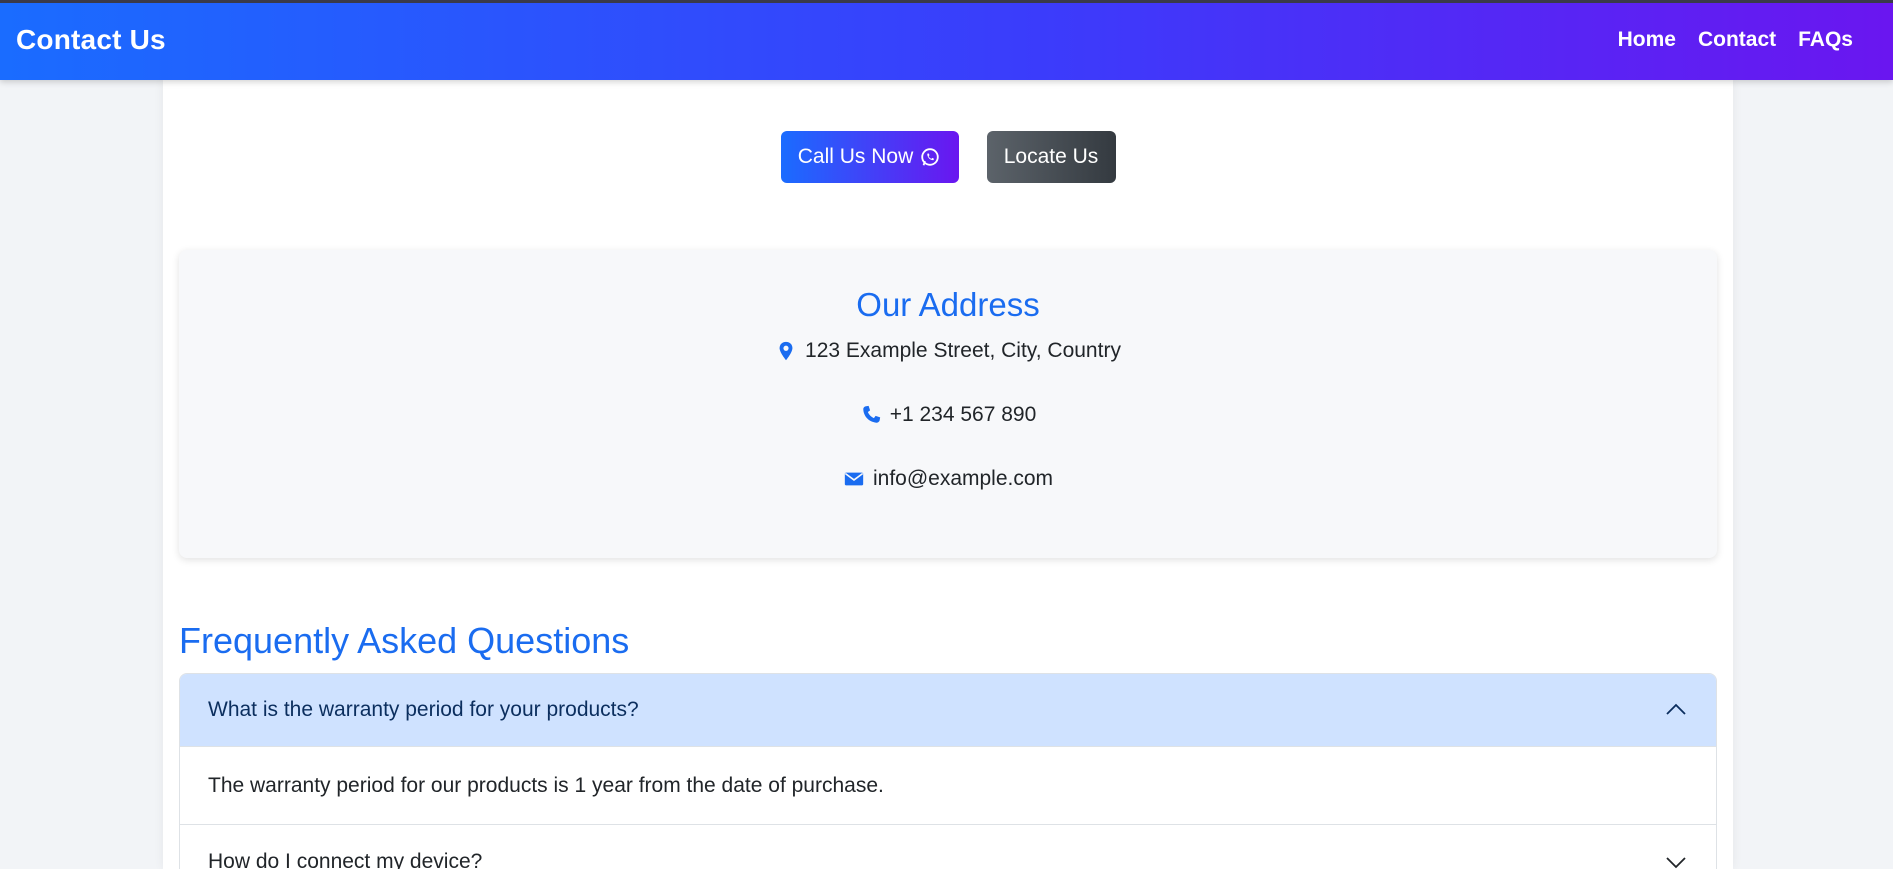 Image resolution: width=1893 pixels, height=869 pixels. I want to click on address-text: 123 Example Street, City, Country, so click(963, 350).